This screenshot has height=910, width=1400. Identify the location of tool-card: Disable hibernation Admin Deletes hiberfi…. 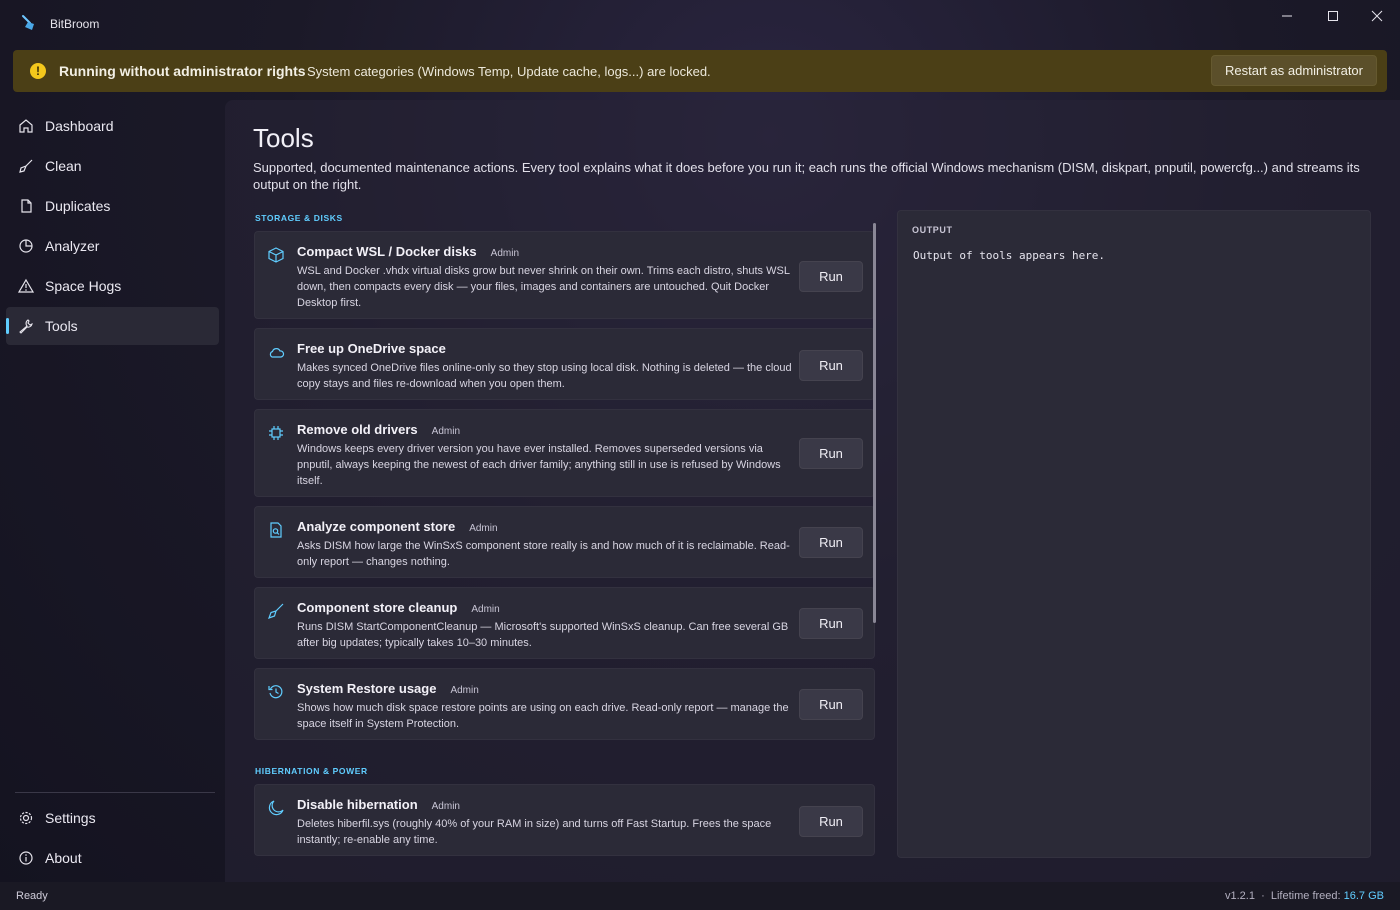
(564, 820).